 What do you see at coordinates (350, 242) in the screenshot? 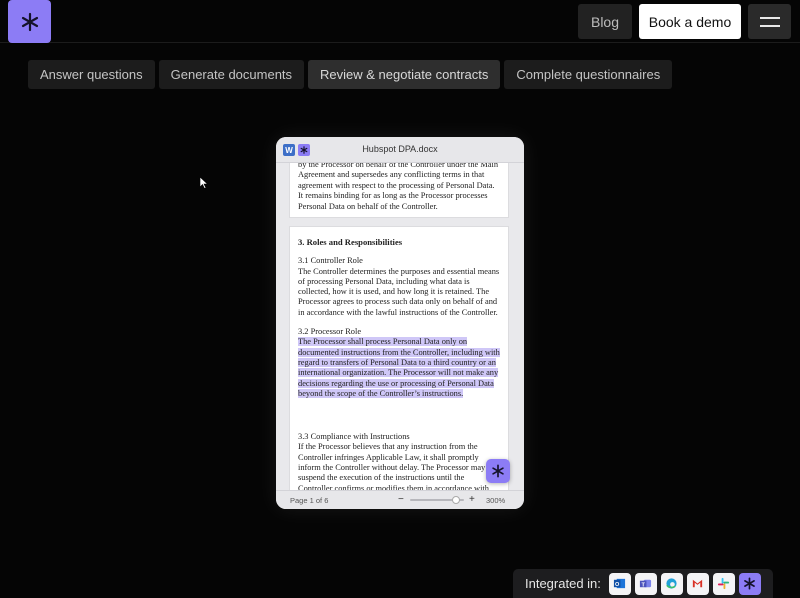
I see `section-title: 3. Roles and Responsibilities` at bounding box center [350, 242].